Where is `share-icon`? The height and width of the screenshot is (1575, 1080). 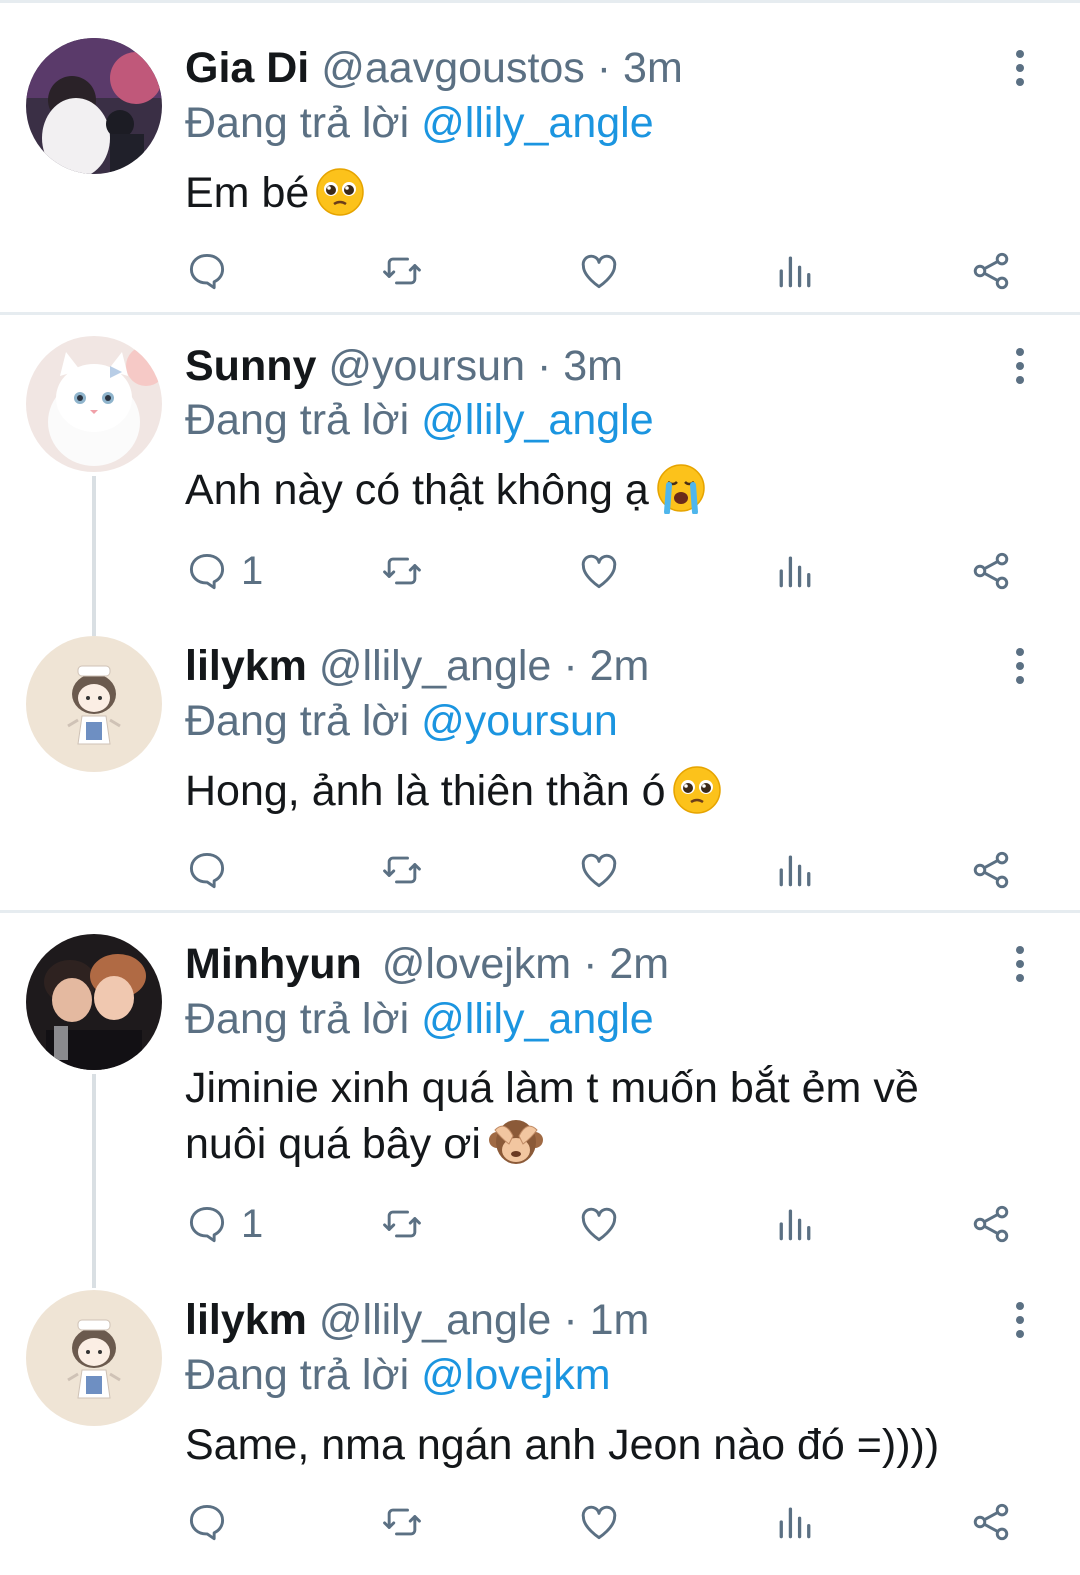
share-icon is located at coordinates (991, 571).